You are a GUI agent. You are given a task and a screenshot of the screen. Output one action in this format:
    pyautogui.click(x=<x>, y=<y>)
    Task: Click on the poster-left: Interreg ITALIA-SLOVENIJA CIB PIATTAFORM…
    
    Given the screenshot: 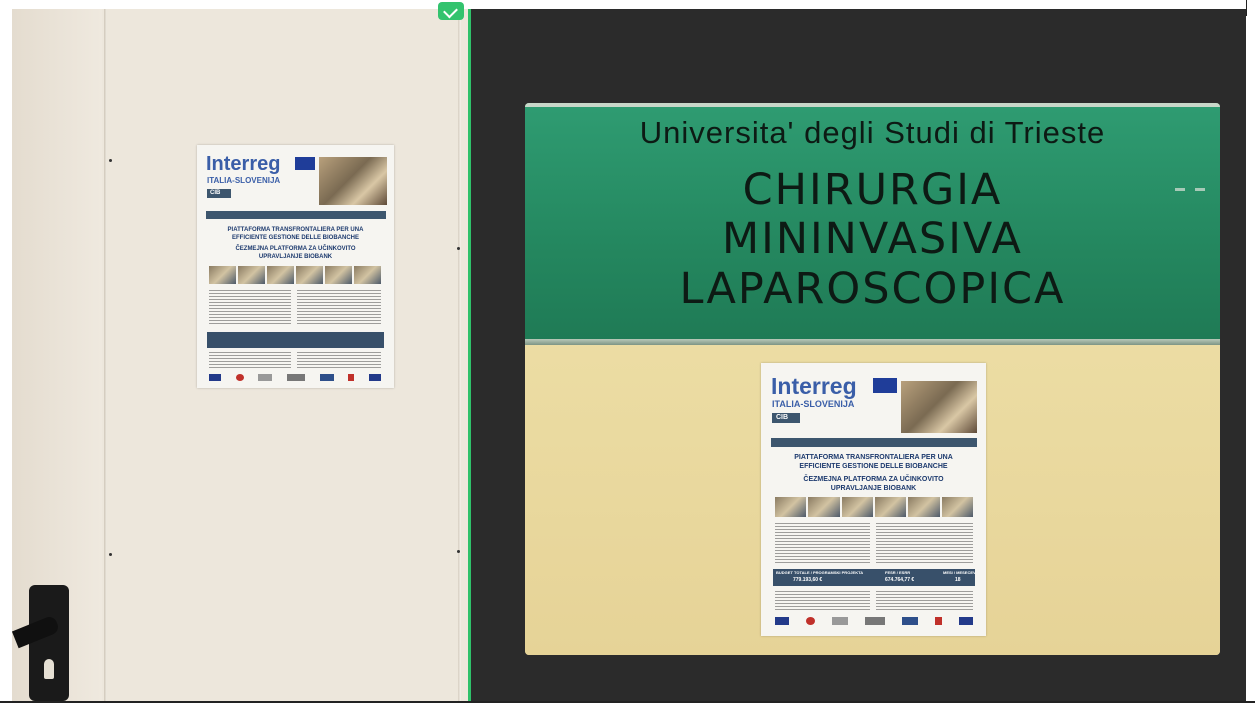 What is the action you would take?
    pyautogui.click(x=295, y=266)
    